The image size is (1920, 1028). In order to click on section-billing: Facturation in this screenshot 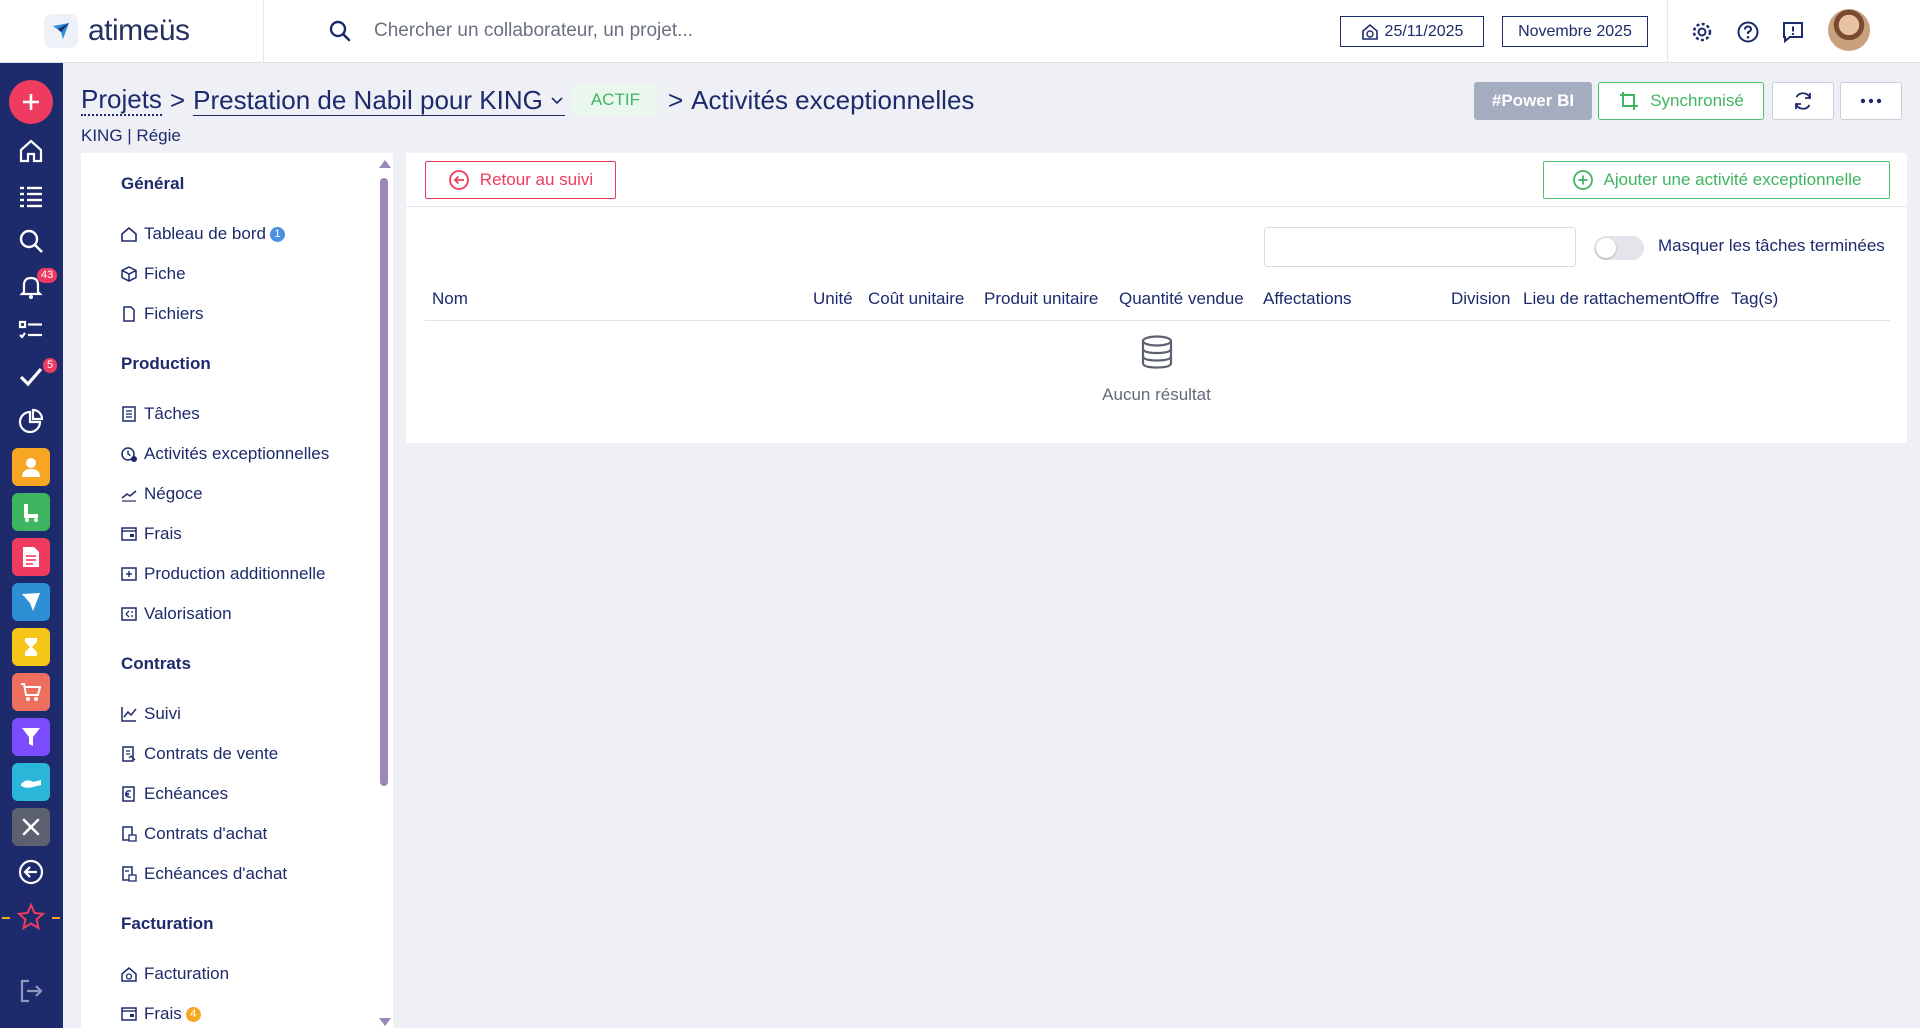, I will do `click(167, 923)`.